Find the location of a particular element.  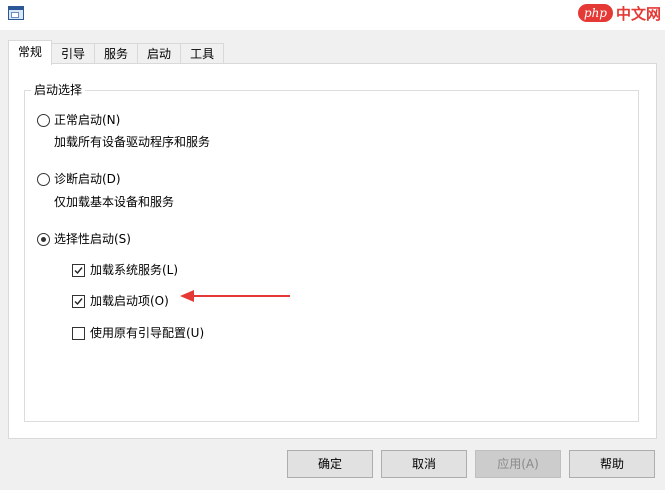

normal-startup-label: 正常启动(N) is located at coordinates (87, 120).